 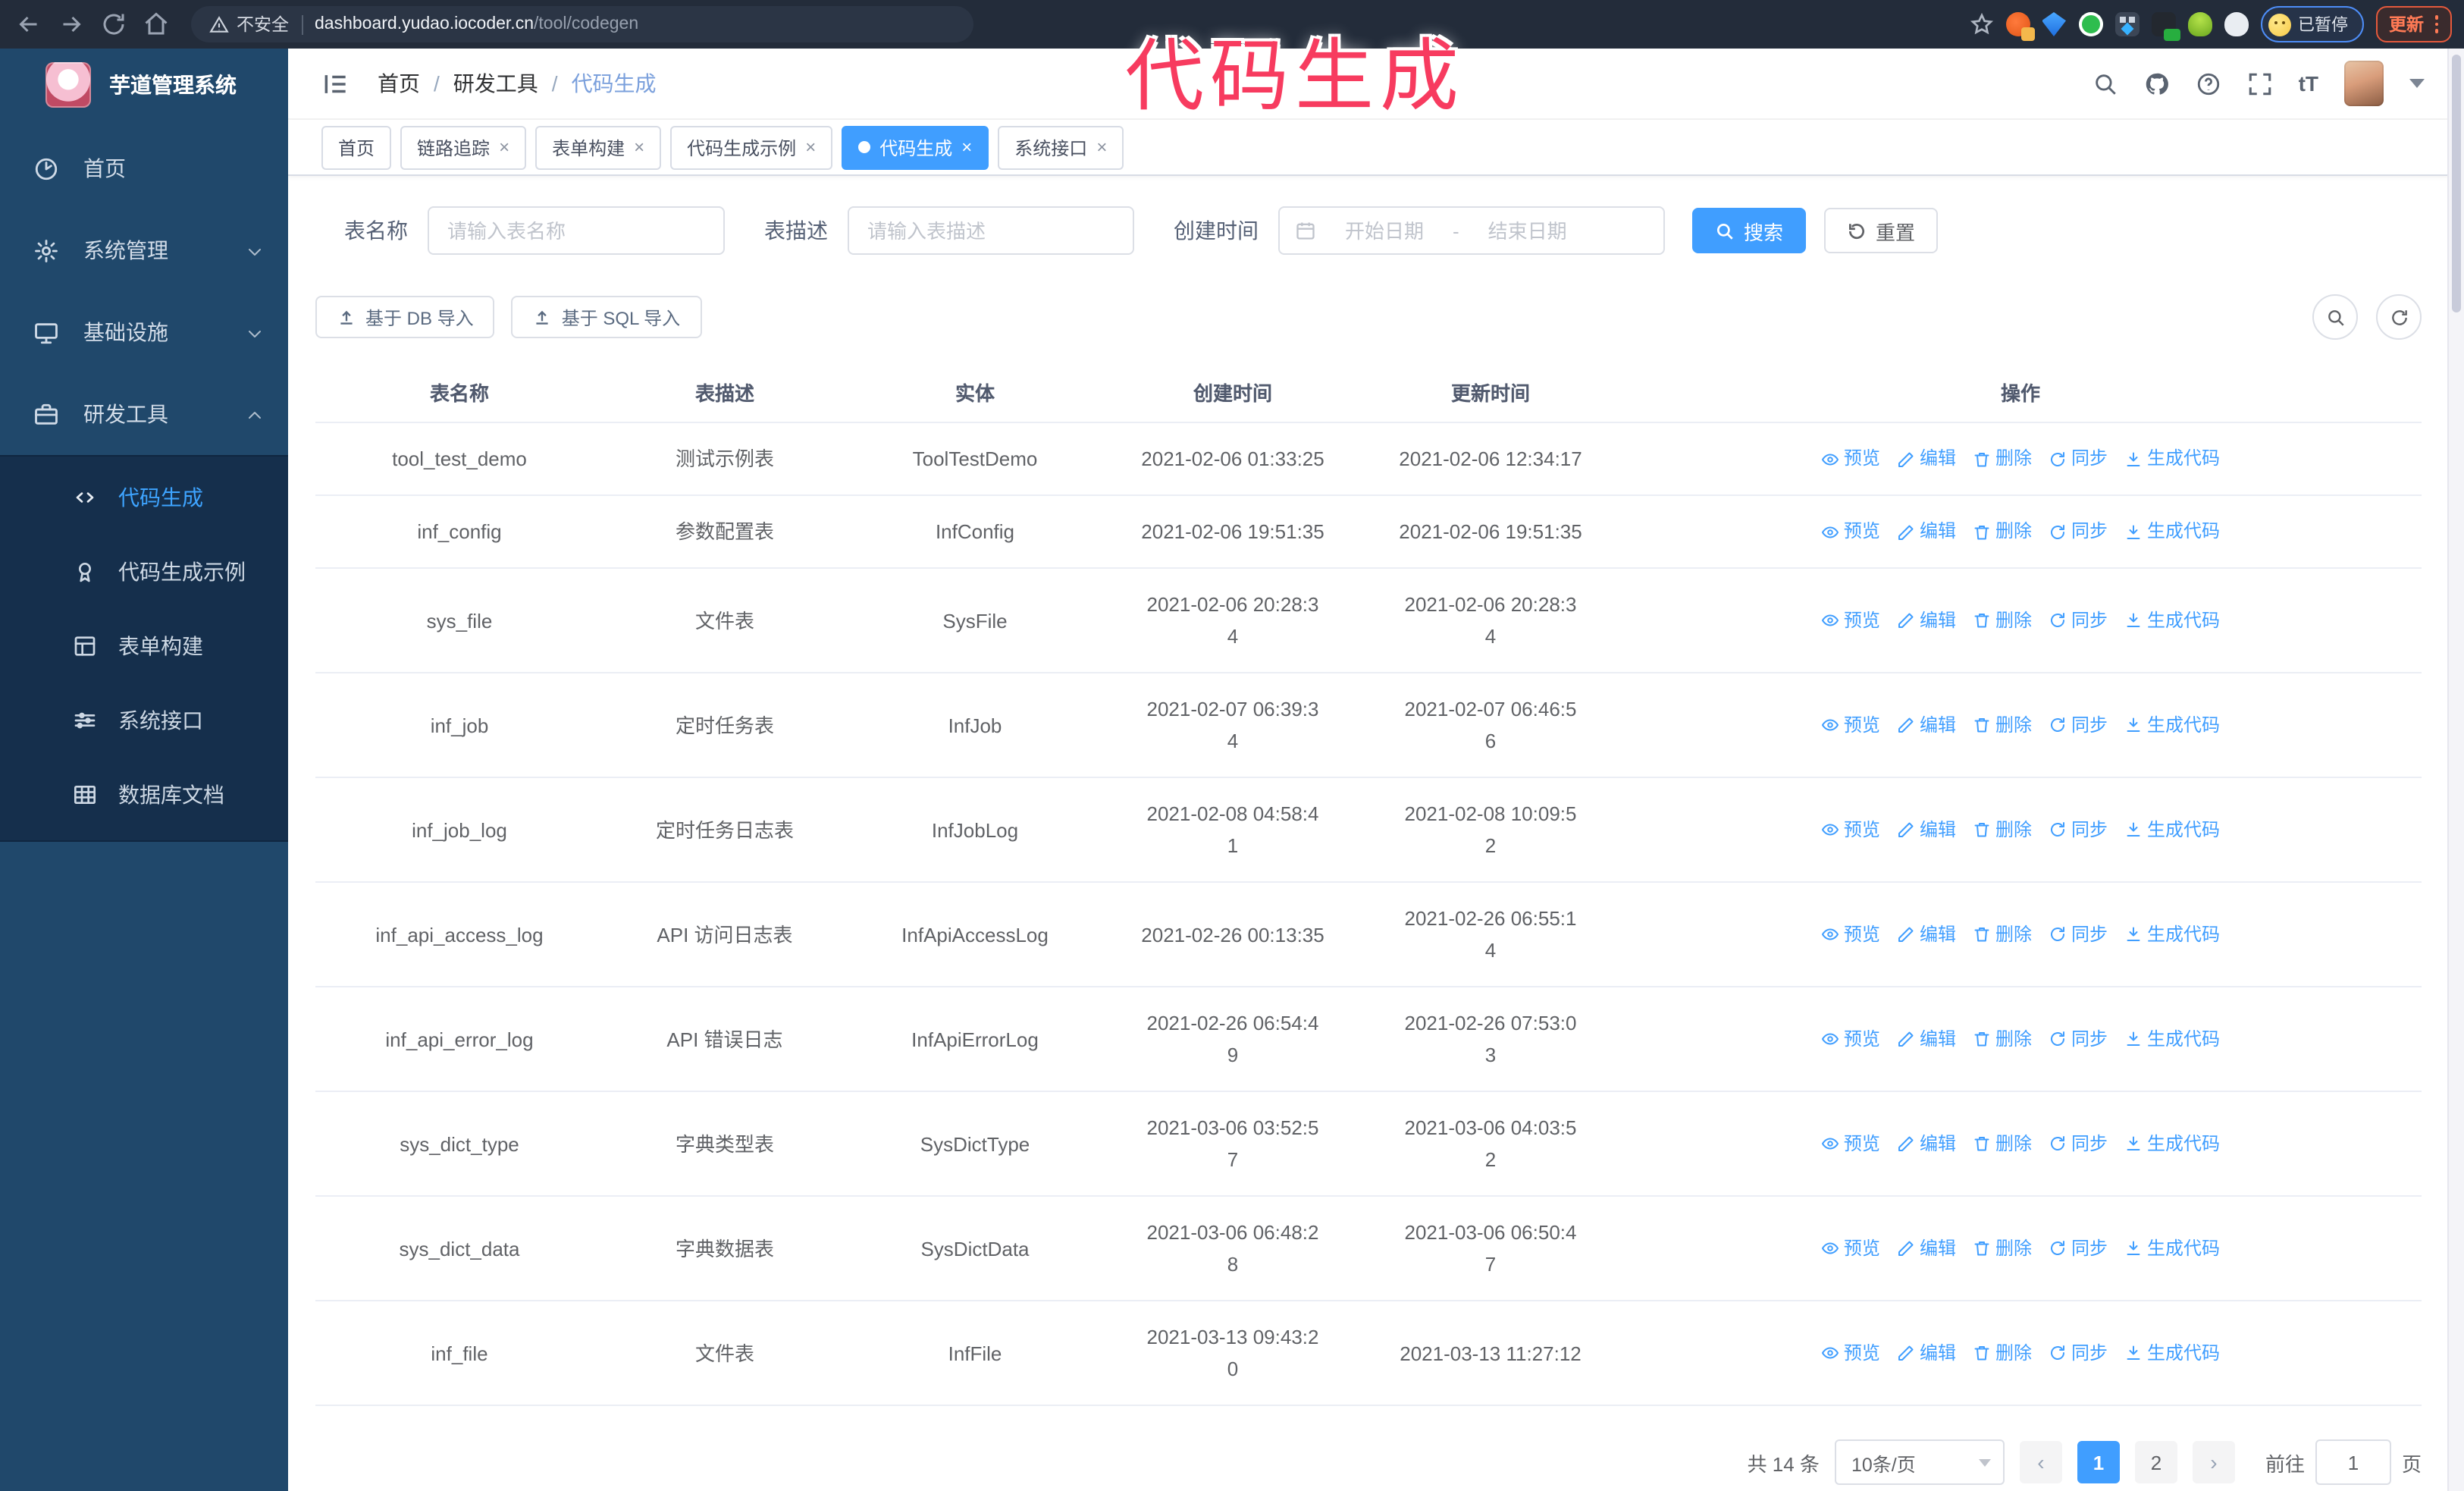 I want to click on tab-首页: 首页, so click(x=356, y=147).